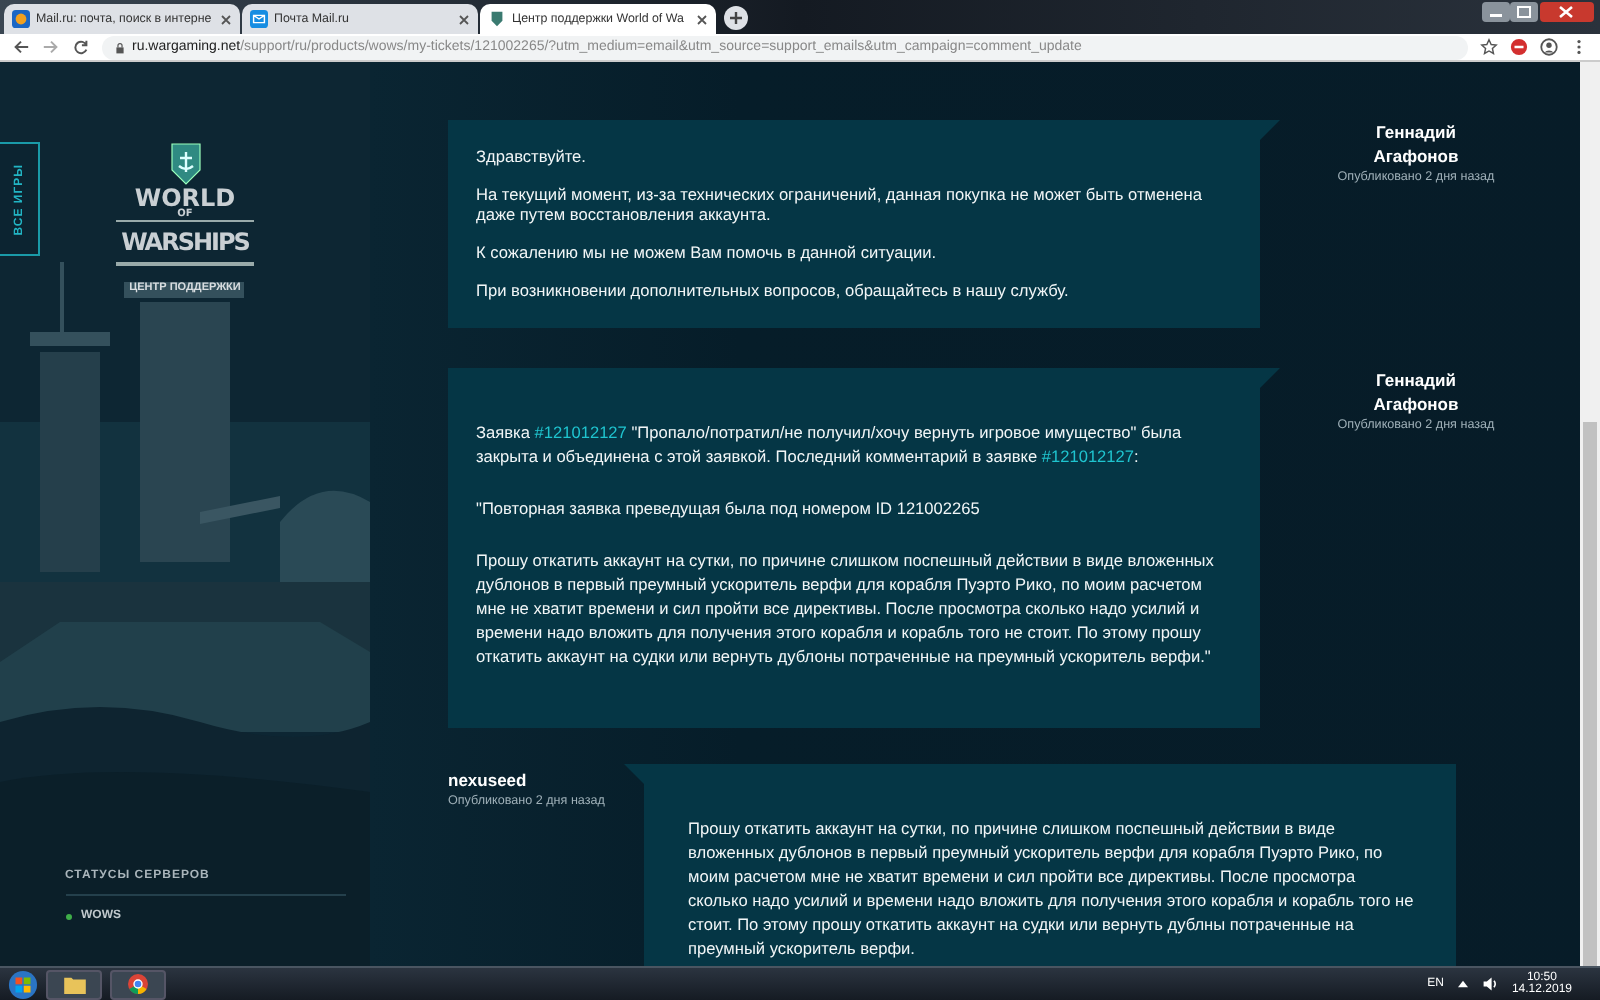 The image size is (1600, 1000). I want to click on caret-icon, so click(1462, 984).